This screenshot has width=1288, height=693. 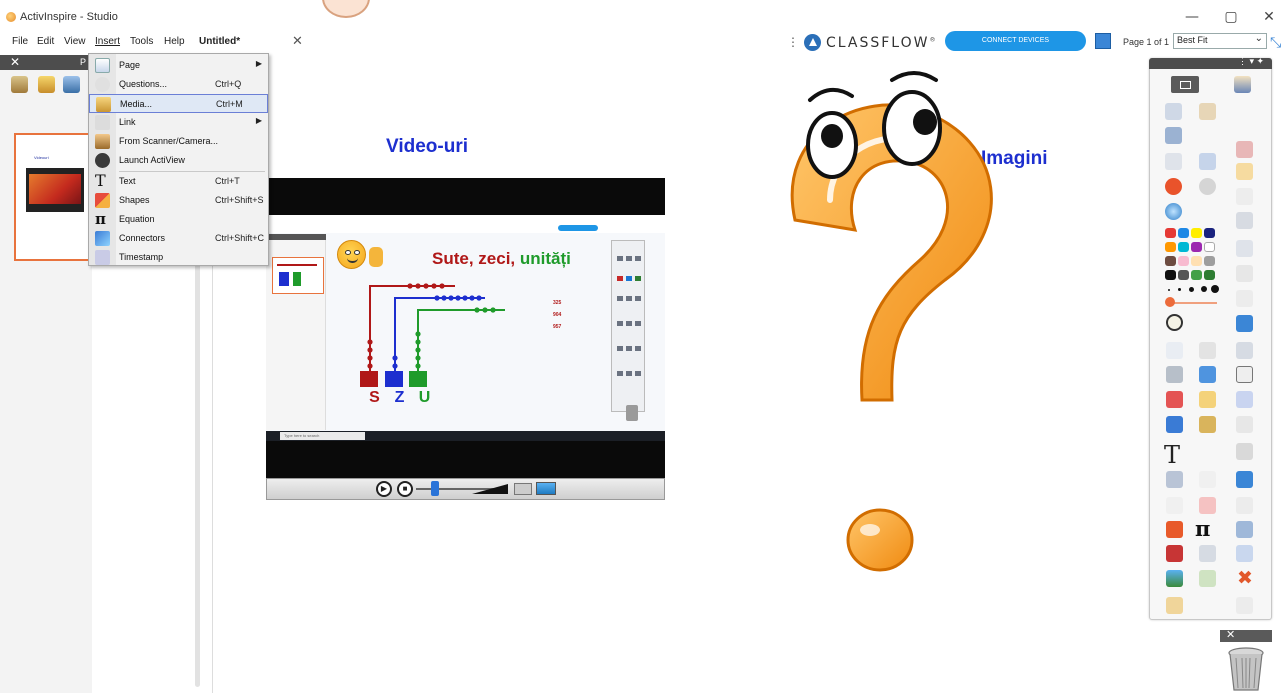 I want to click on clock-icon, so click(x=1174, y=322).